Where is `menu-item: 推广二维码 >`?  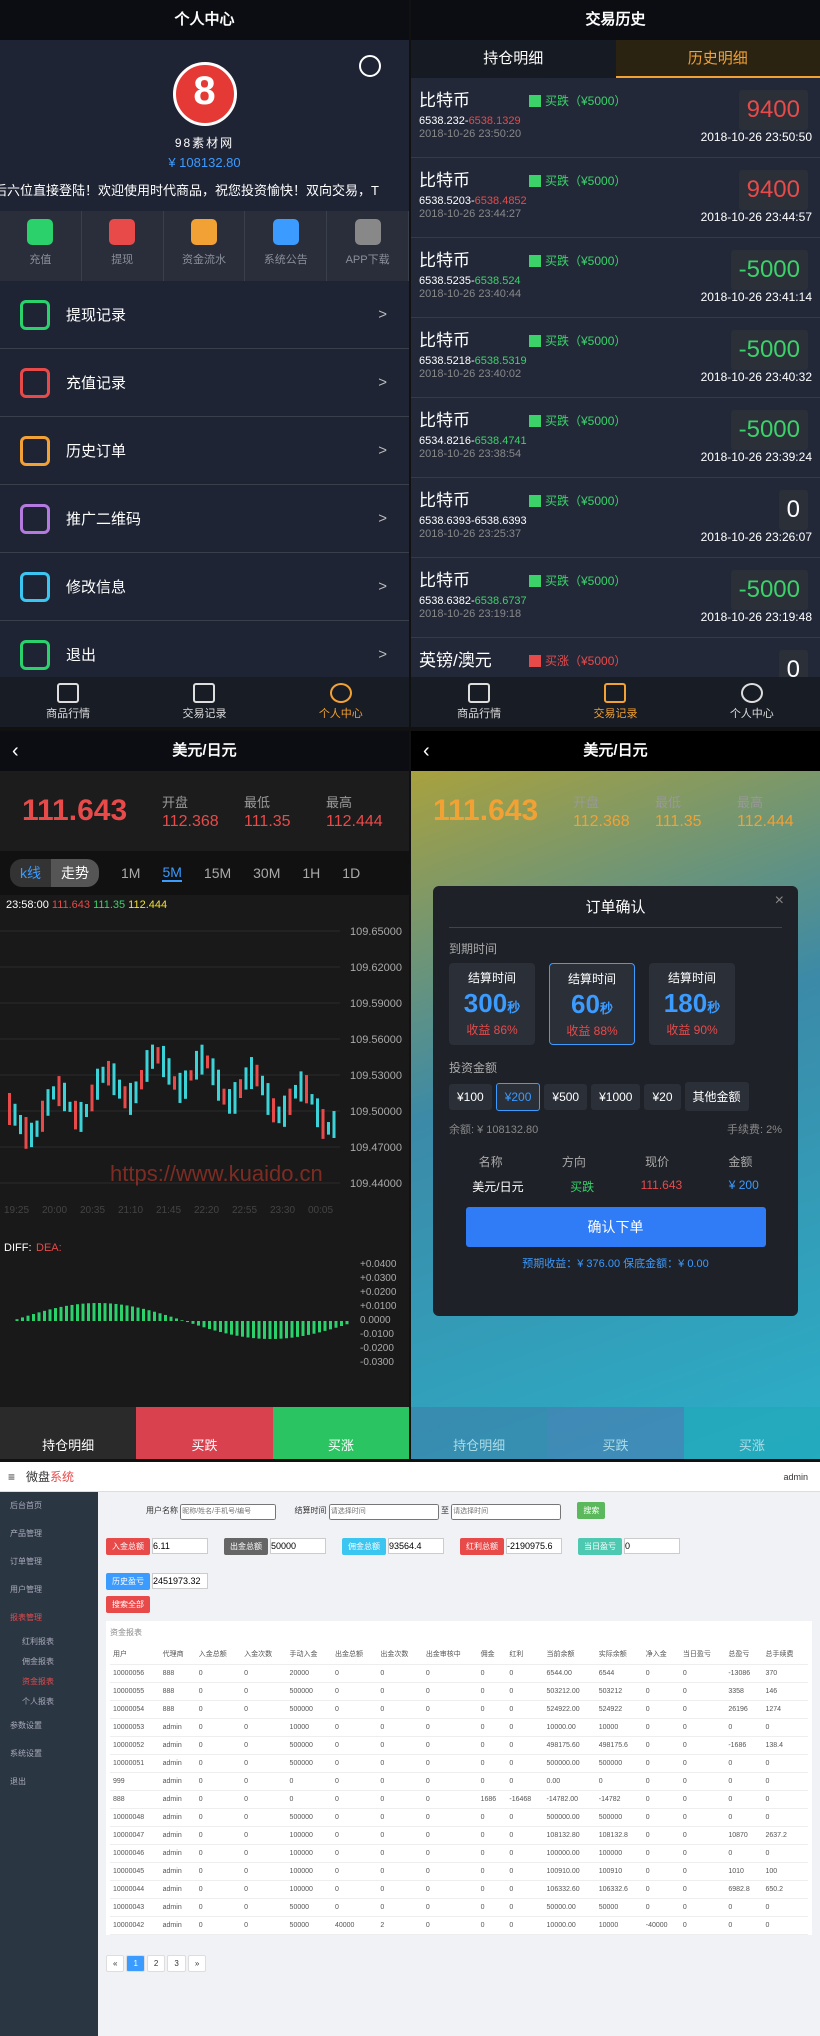 menu-item: 推广二维码 > is located at coordinates (204, 519).